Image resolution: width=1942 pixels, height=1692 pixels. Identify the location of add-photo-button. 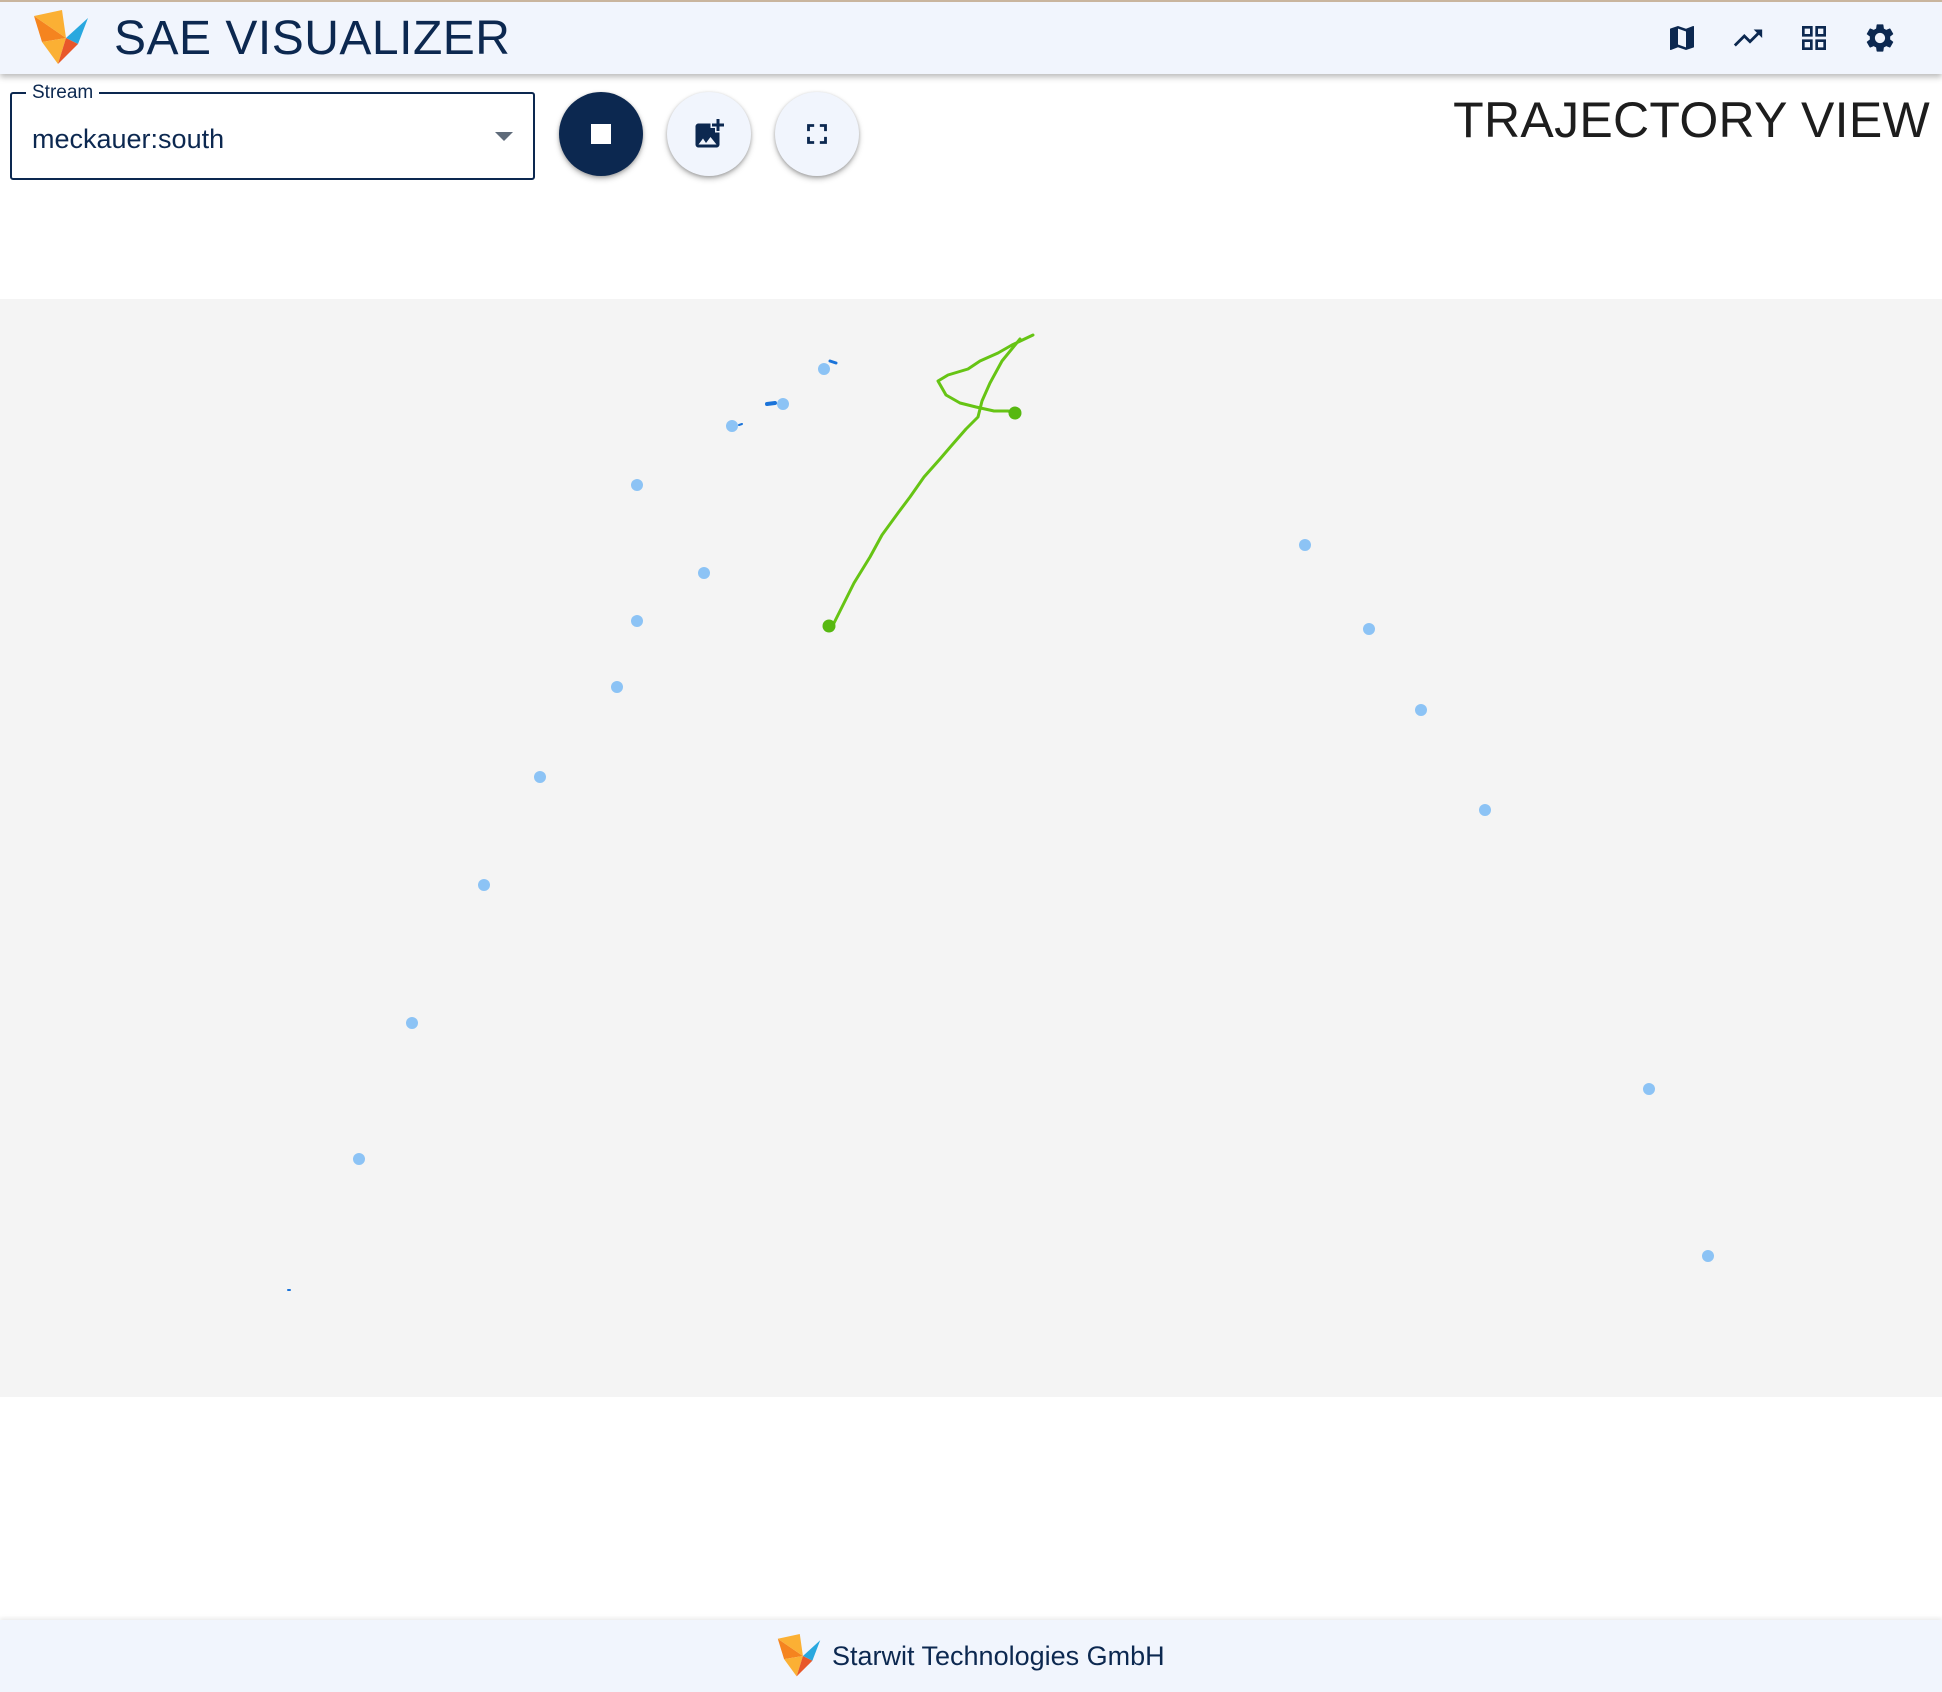
(709, 134).